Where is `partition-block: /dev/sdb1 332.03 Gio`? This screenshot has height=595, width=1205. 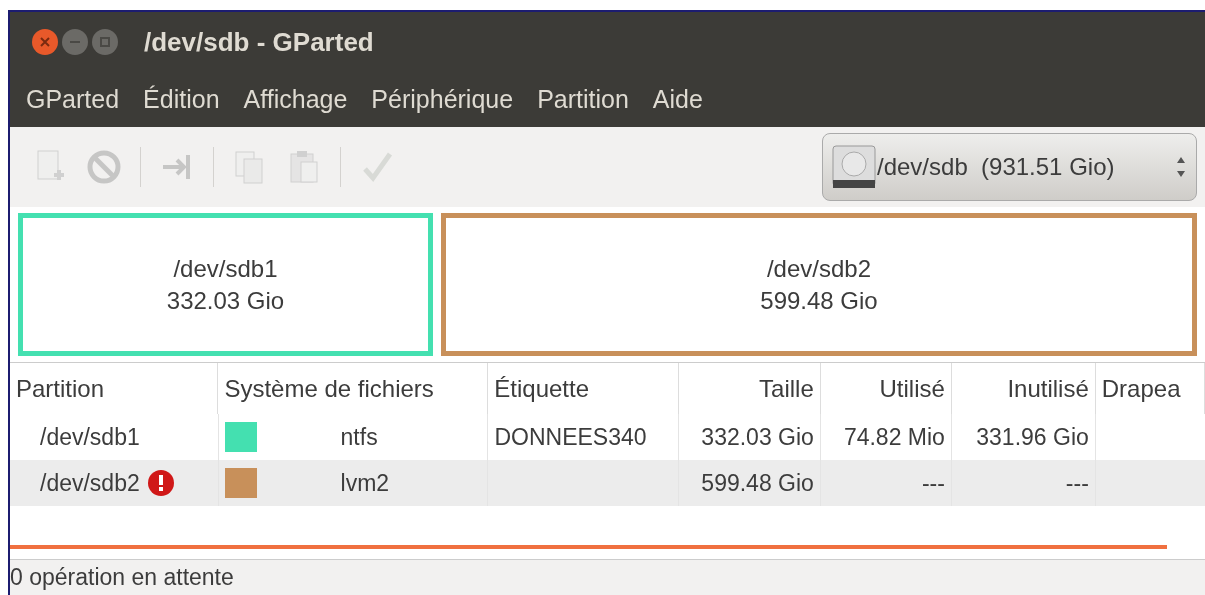
partition-block: /dev/sdb1 332.03 Gio is located at coordinates (225, 284).